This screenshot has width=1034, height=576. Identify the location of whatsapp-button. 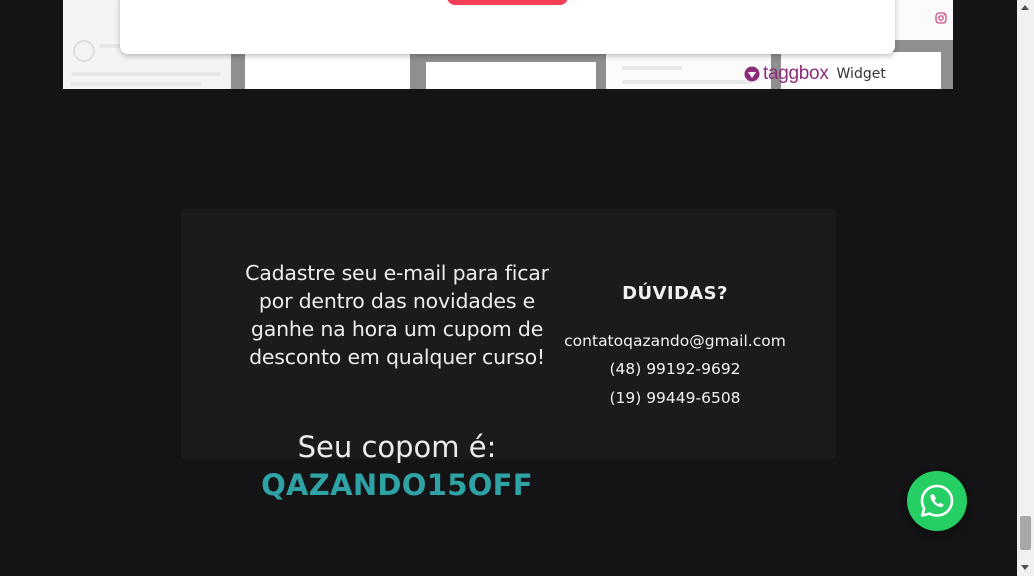
(937, 501).